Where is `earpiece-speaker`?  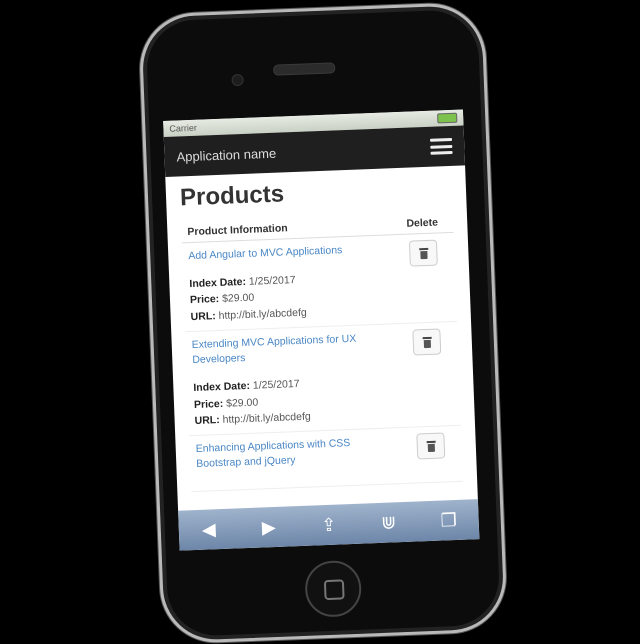 earpiece-speaker is located at coordinates (304, 69).